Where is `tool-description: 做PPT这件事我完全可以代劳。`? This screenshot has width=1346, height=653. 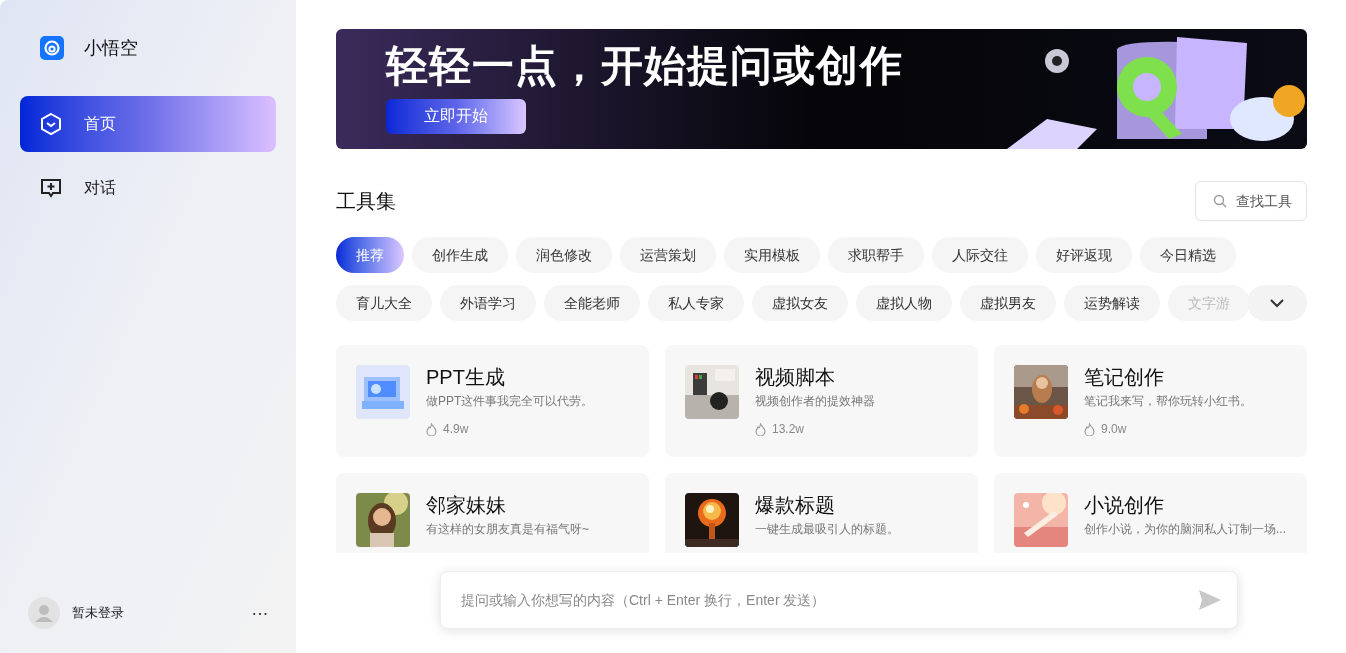 tool-description: 做PPT这件事我完全可以代劳。 is located at coordinates (510, 401).